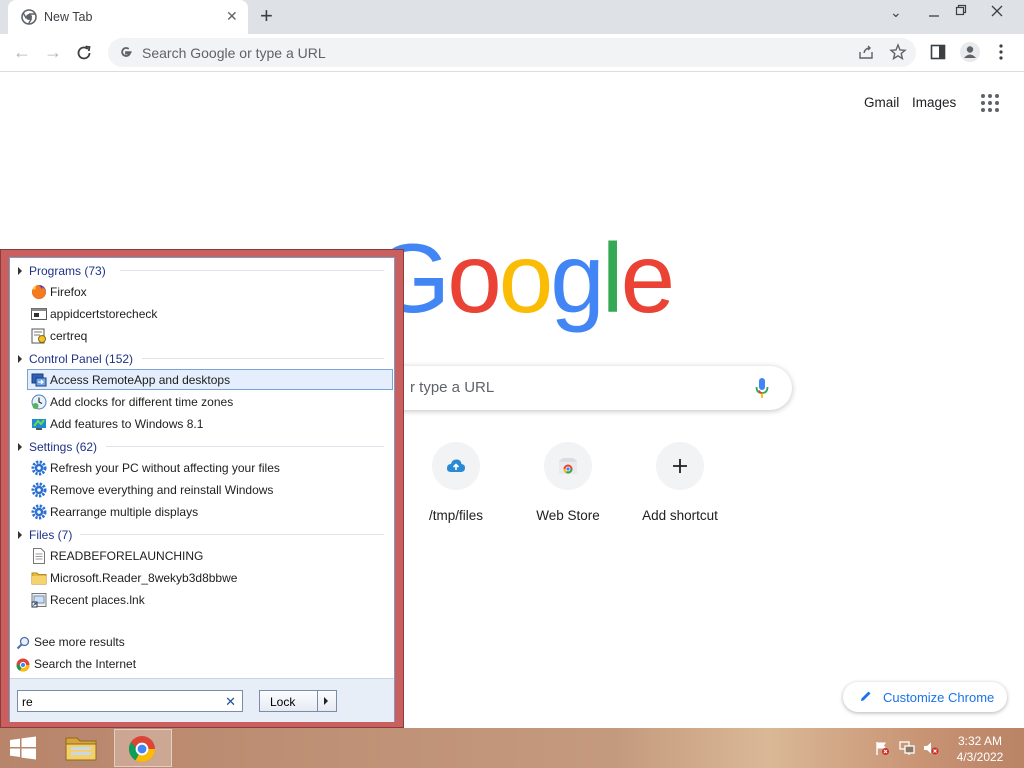 Image resolution: width=1024 pixels, height=768 pixels. What do you see at coordinates (680, 466) in the screenshot?
I see `plus-icon` at bounding box center [680, 466].